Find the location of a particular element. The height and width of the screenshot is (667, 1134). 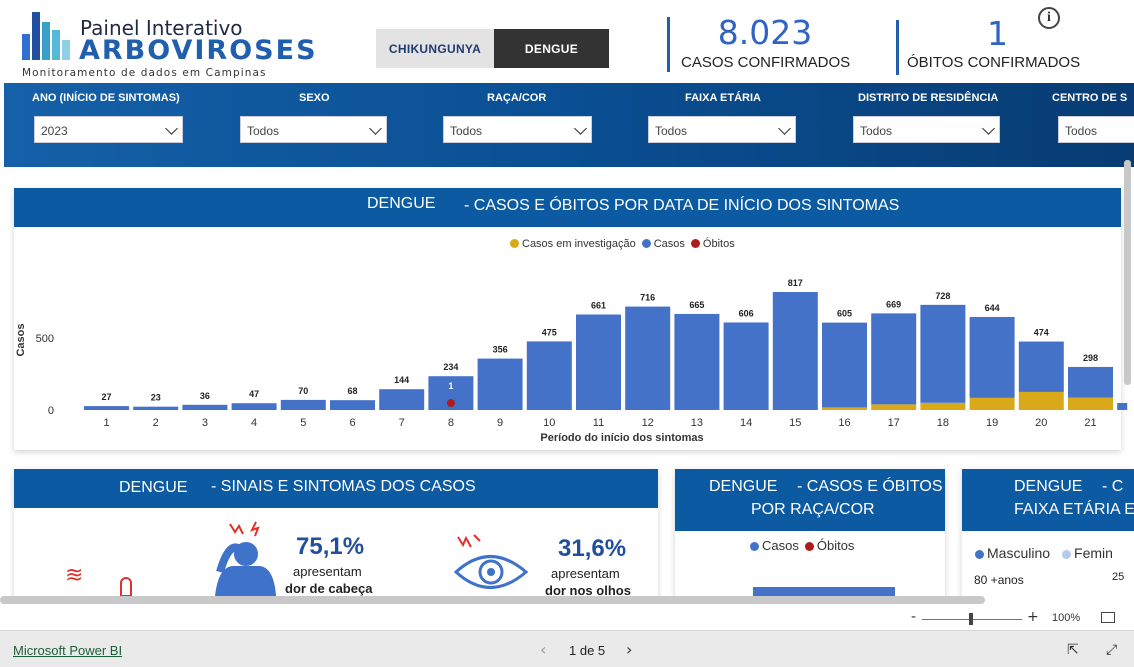

cases-confirmed-value: 8.023 is located at coordinates (765, 32).